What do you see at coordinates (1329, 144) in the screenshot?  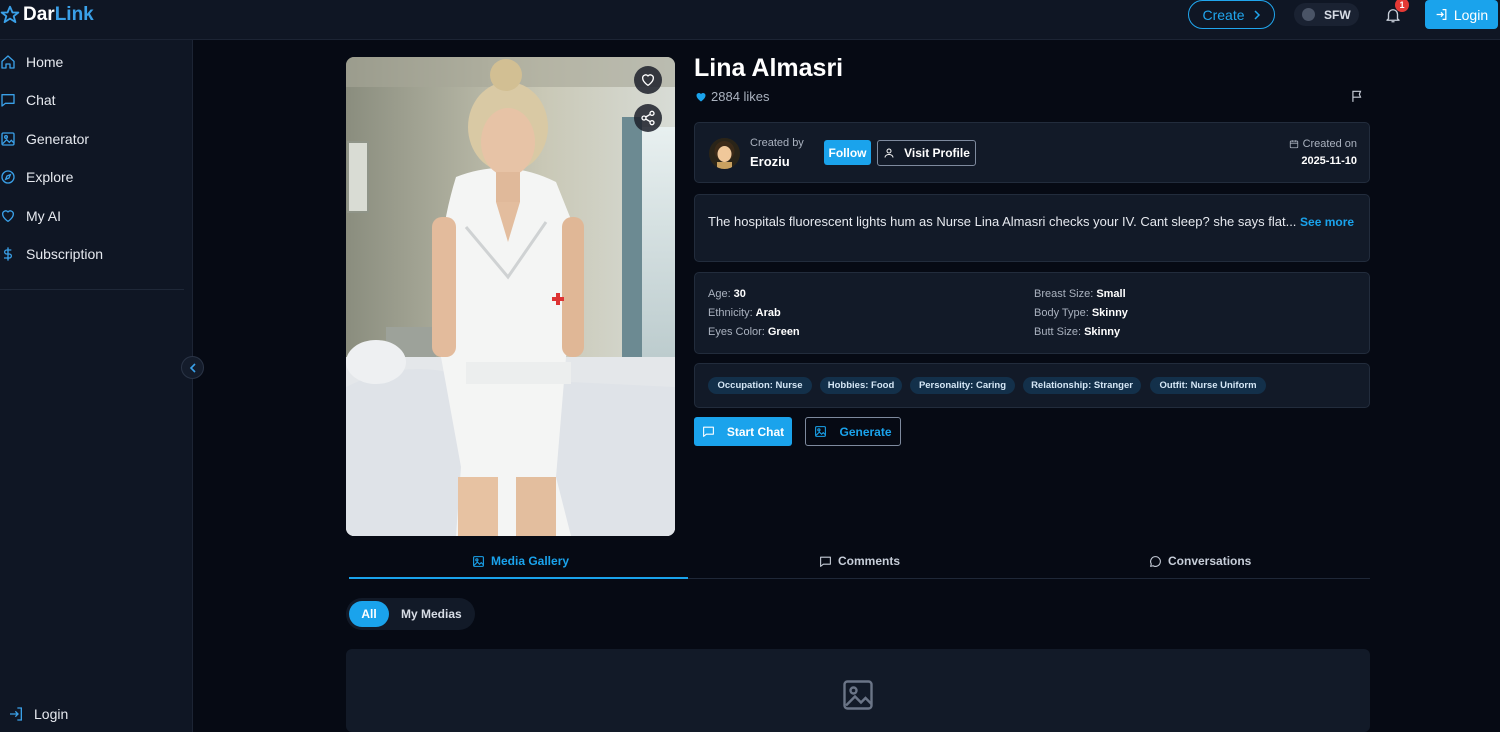 I see `created-on-text: Created on` at bounding box center [1329, 144].